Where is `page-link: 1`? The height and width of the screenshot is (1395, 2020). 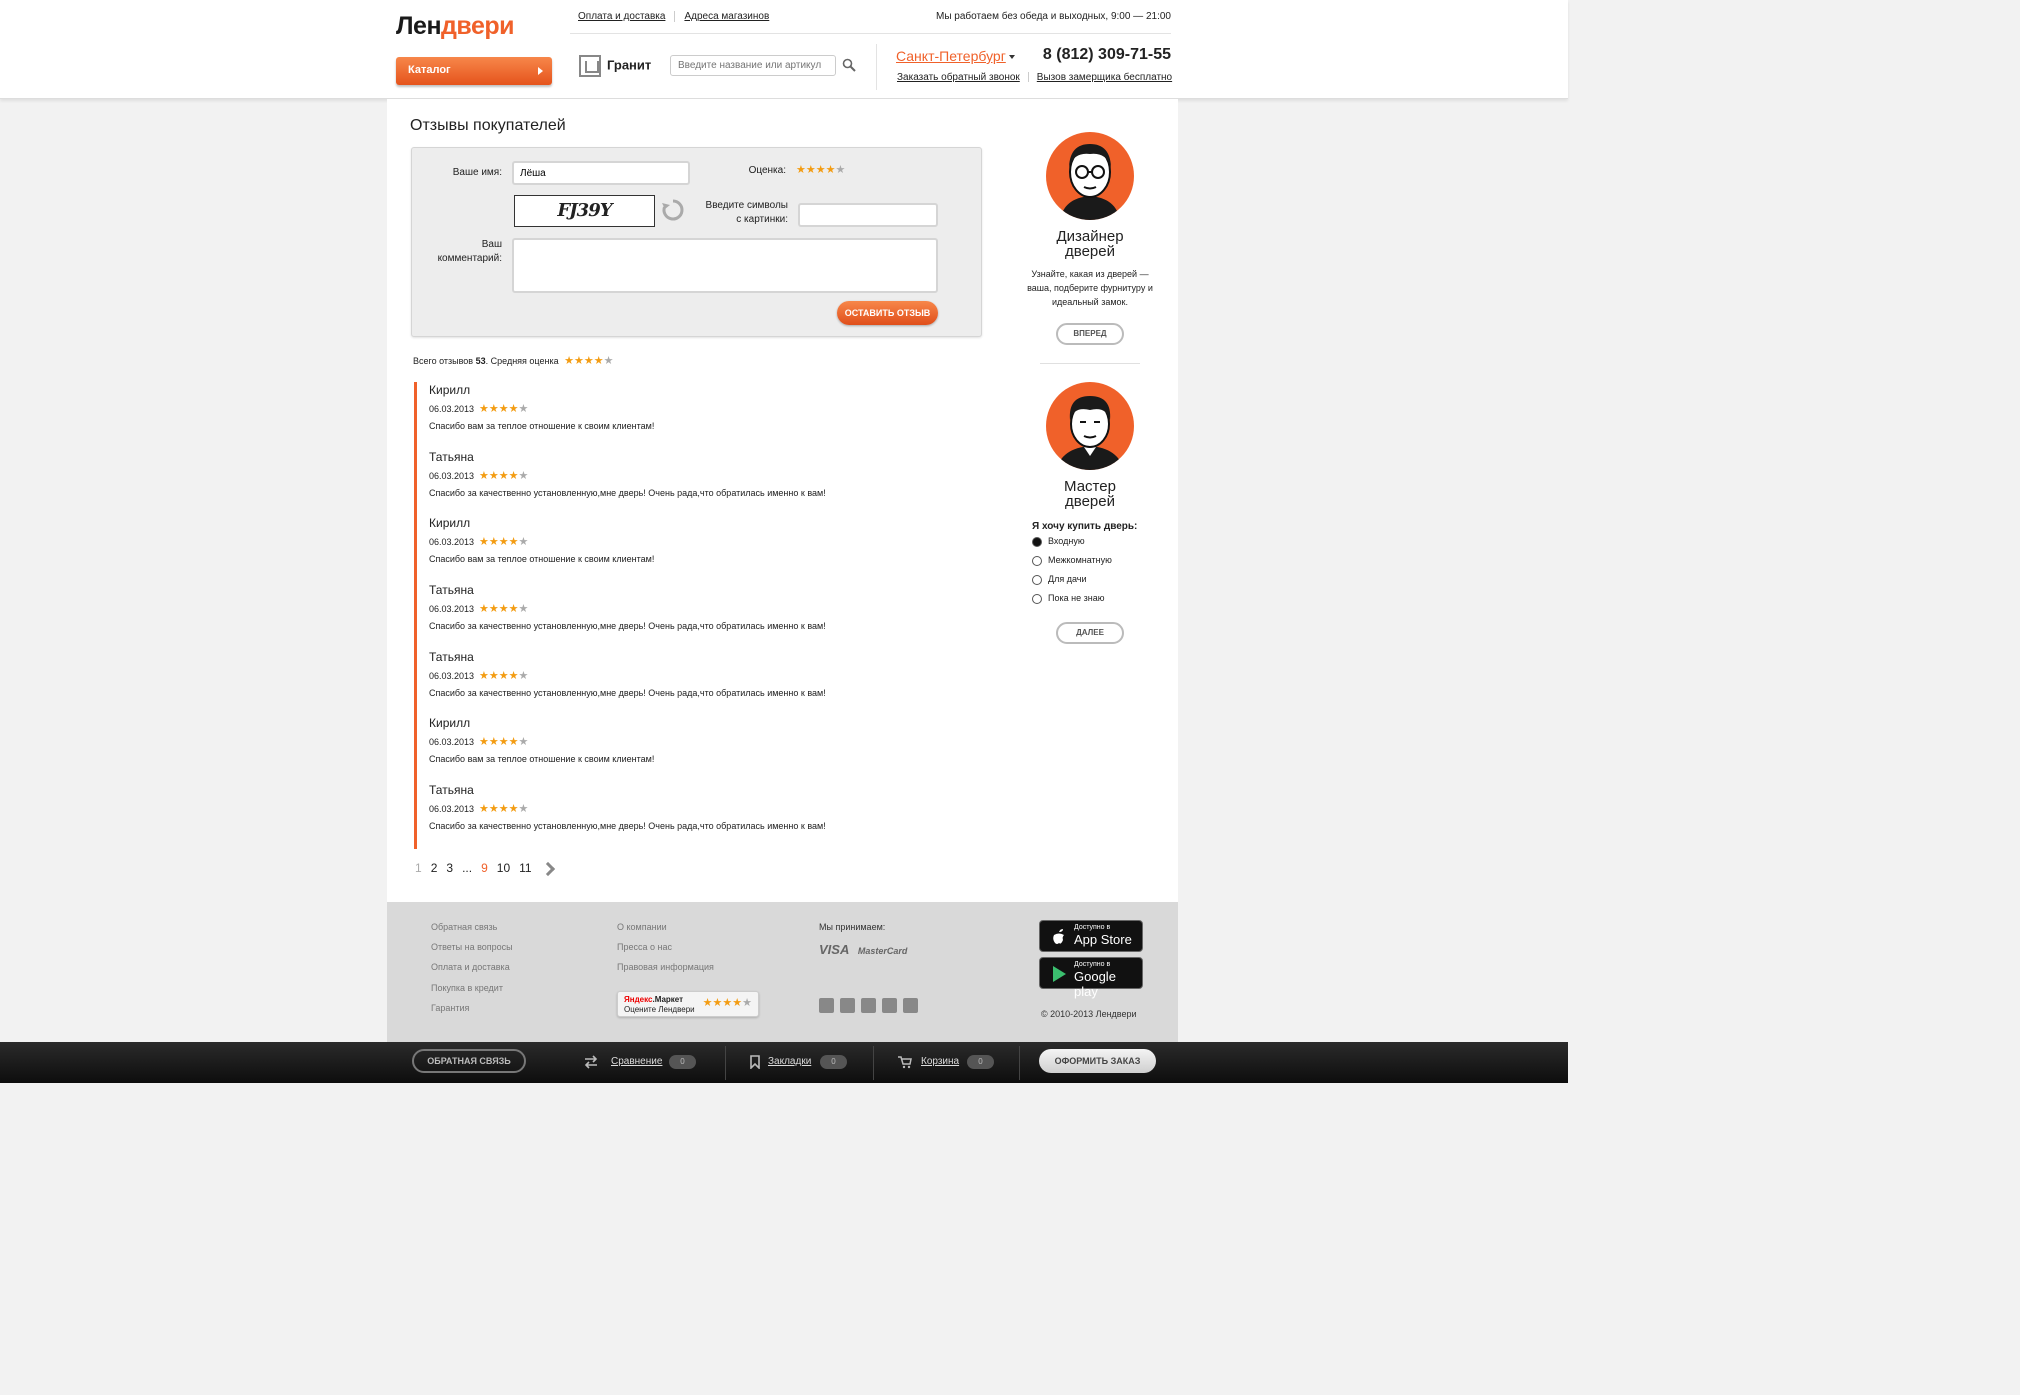
page-link: 1 is located at coordinates (418, 868).